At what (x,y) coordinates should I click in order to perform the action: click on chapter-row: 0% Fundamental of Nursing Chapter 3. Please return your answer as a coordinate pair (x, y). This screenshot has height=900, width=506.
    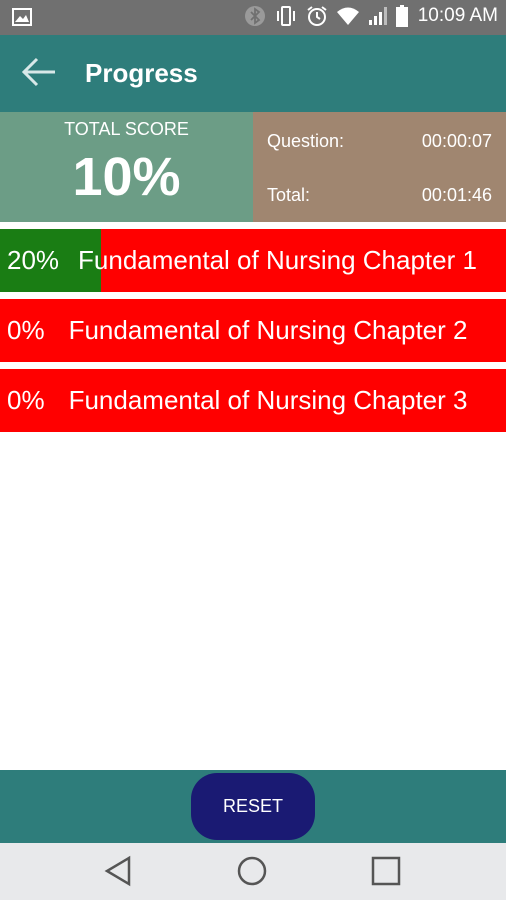
    Looking at the image, I should click on (253, 400).